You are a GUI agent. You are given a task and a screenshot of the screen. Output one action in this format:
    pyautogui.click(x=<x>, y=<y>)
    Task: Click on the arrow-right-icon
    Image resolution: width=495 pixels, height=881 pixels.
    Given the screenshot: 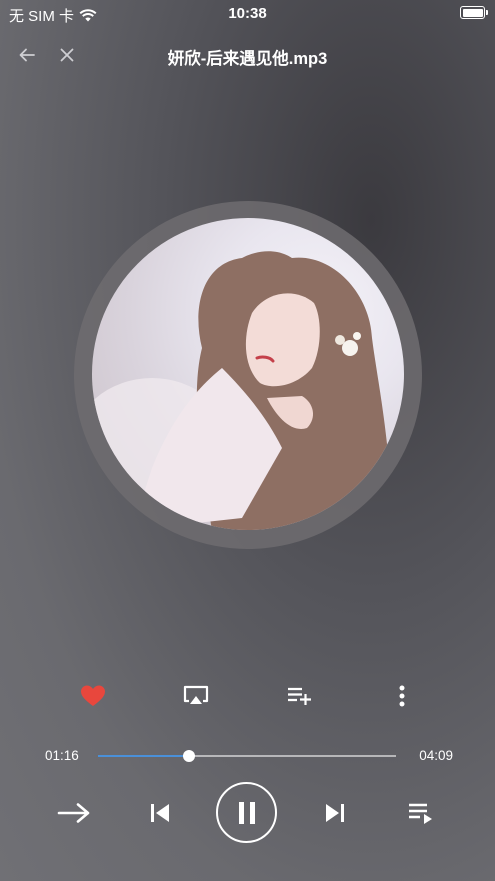 What is the action you would take?
    pyautogui.click(x=73, y=813)
    